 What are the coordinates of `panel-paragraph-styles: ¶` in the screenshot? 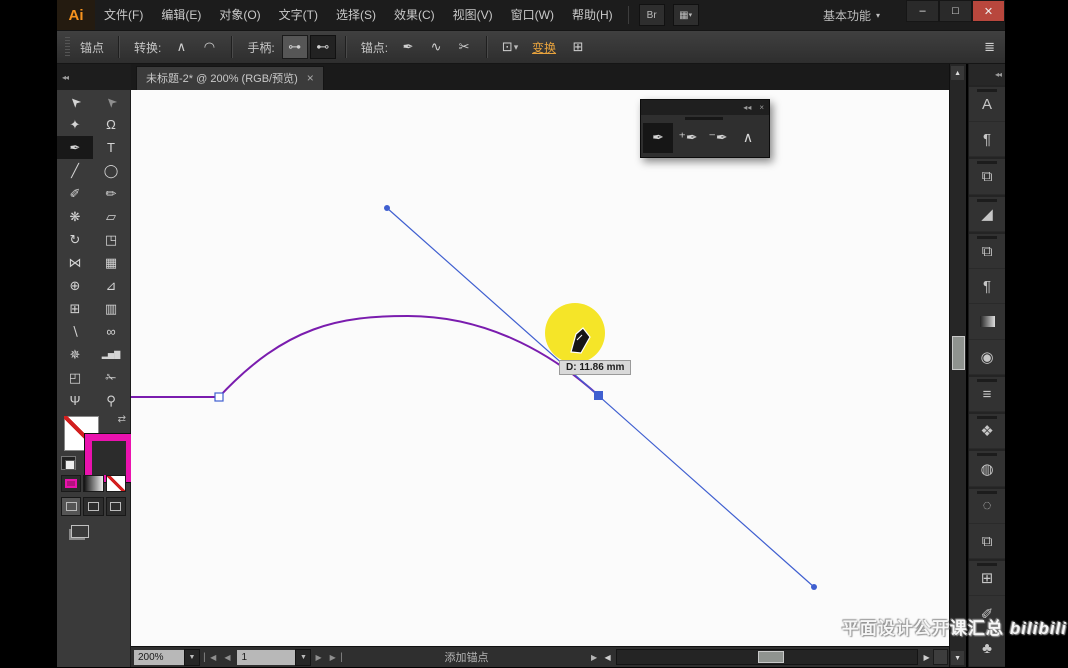 It's located at (987, 140).